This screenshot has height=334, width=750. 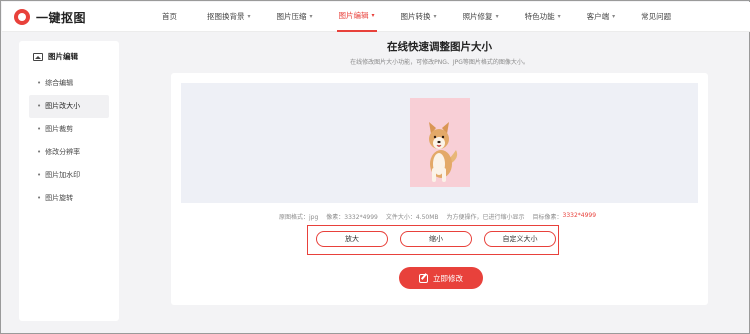 I want to click on file-size: 文件大小：4.50MB, so click(x=412, y=217).